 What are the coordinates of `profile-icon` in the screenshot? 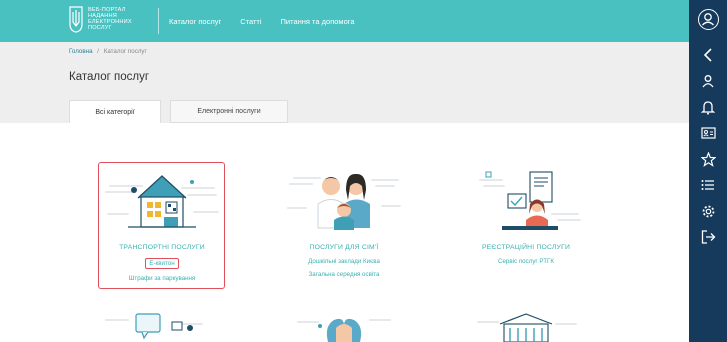 It's located at (708, 81).